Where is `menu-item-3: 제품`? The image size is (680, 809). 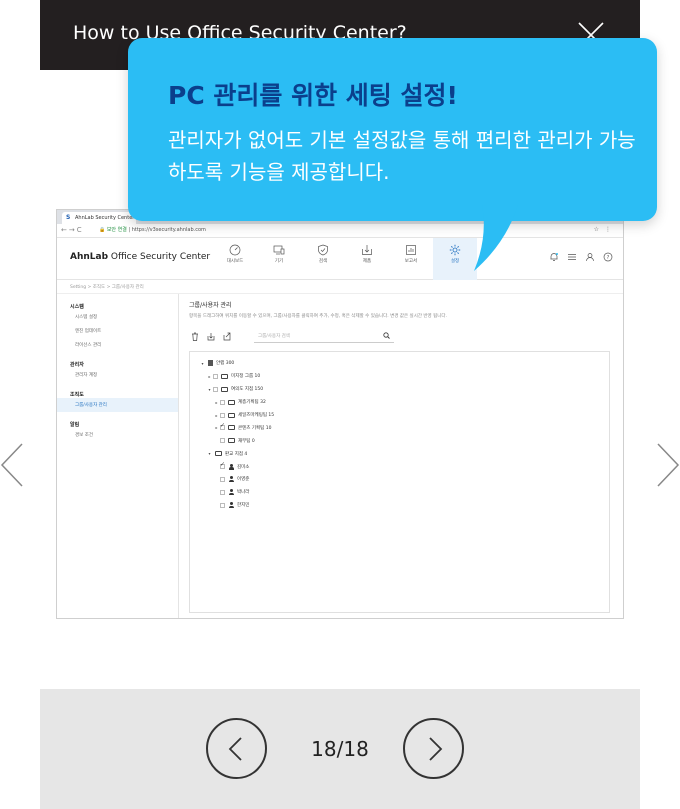 menu-item-3: 제품 is located at coordinates (367, 259).